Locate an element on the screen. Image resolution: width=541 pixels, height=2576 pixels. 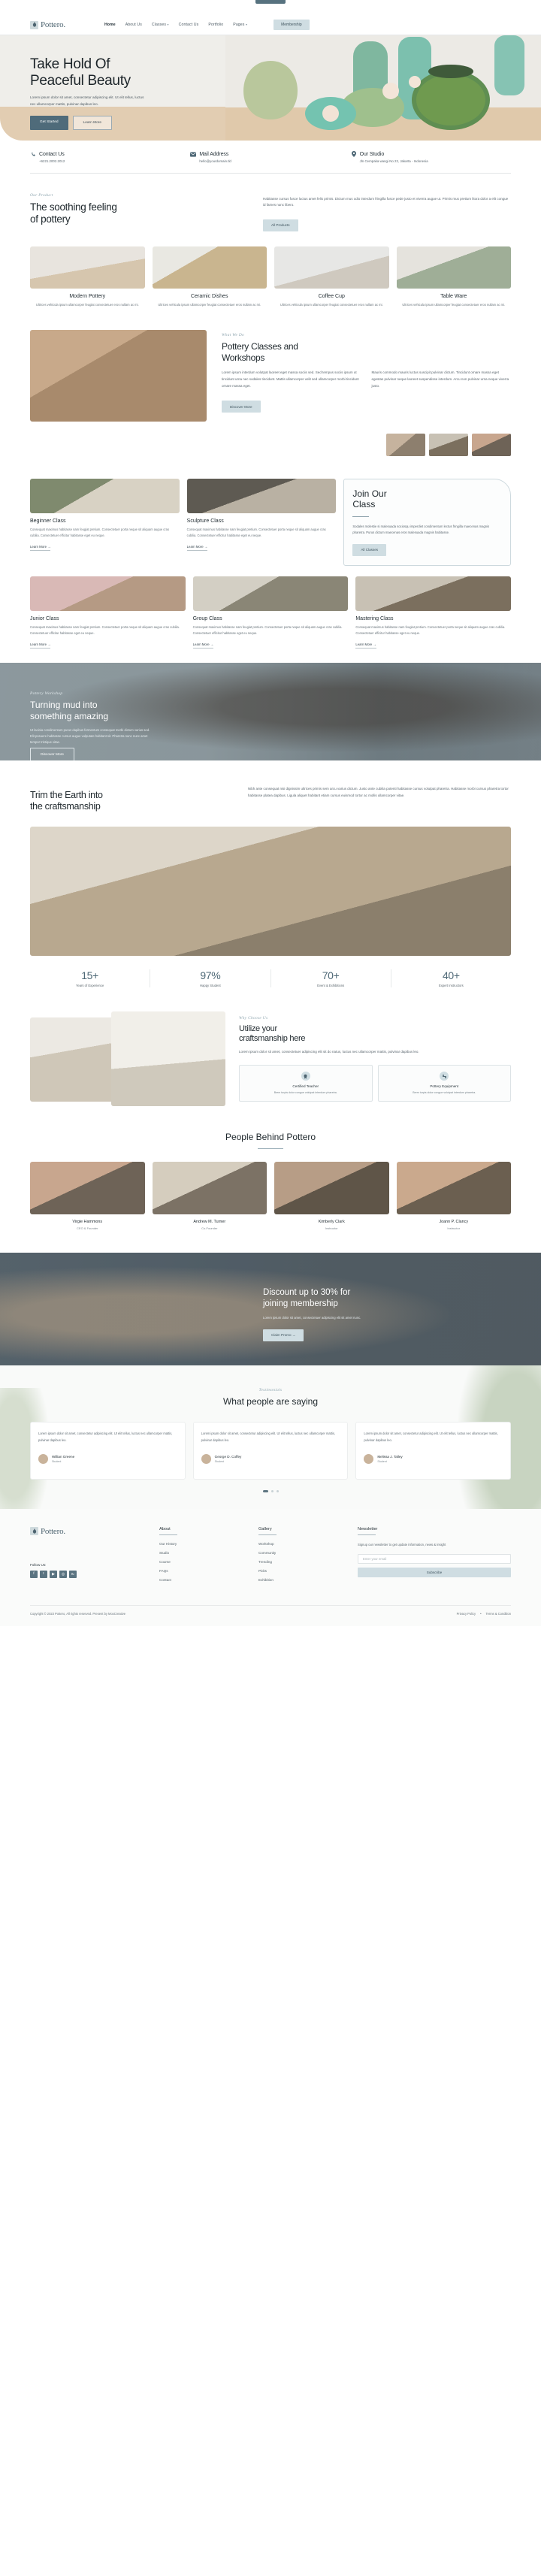
get-started-button: Get Started is located at coordinates (49, 124).